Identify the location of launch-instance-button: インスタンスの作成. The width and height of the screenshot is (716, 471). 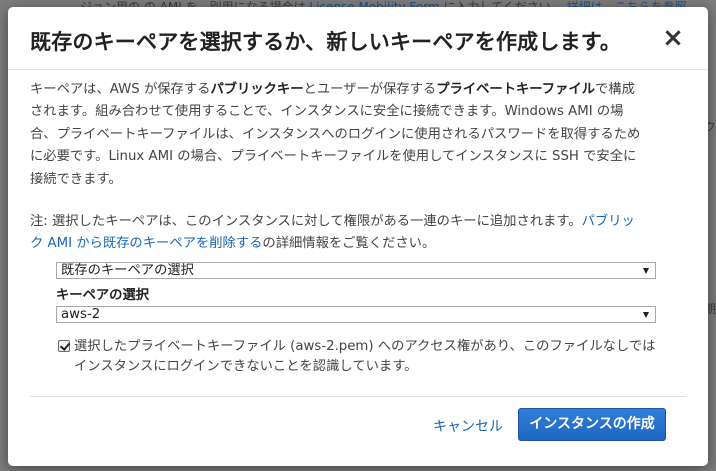
(592, 424).